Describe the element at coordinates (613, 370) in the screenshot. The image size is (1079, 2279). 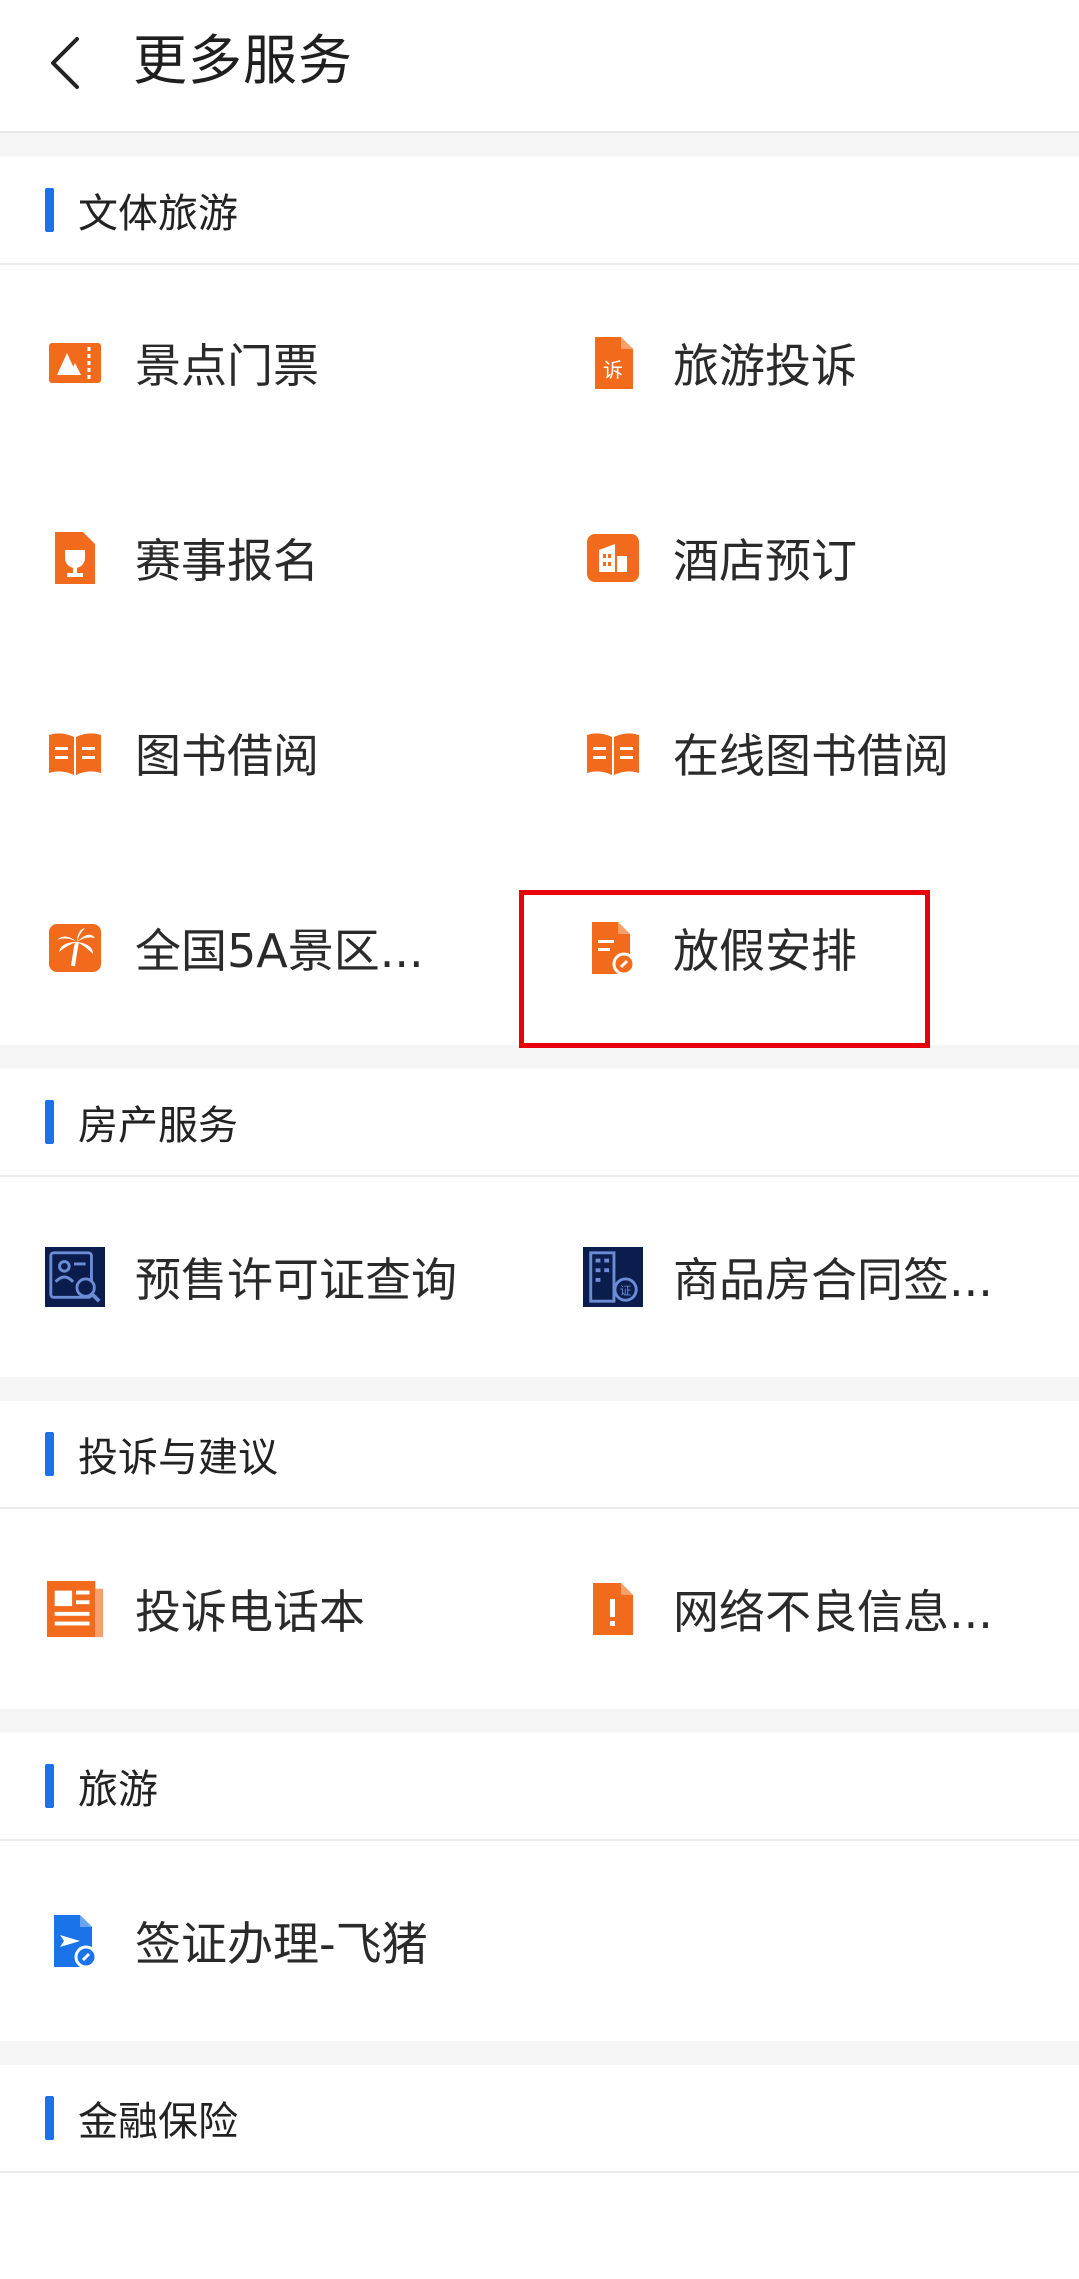
I see `svg-text: 诉` at that location.